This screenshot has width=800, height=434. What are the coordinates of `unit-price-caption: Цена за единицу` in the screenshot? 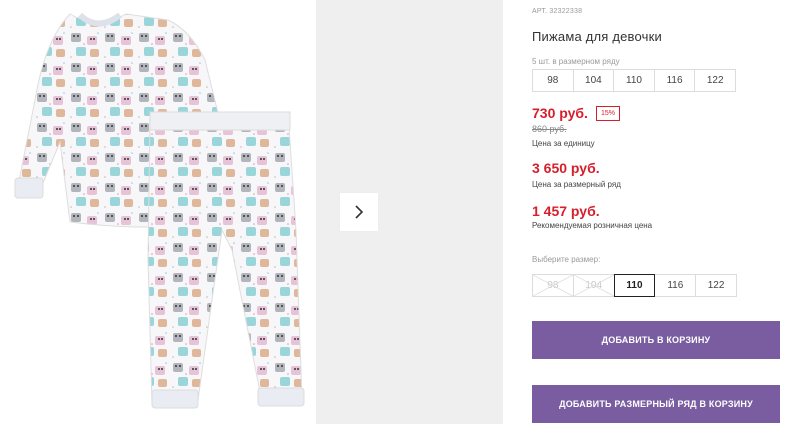 It's located at (563, 143).